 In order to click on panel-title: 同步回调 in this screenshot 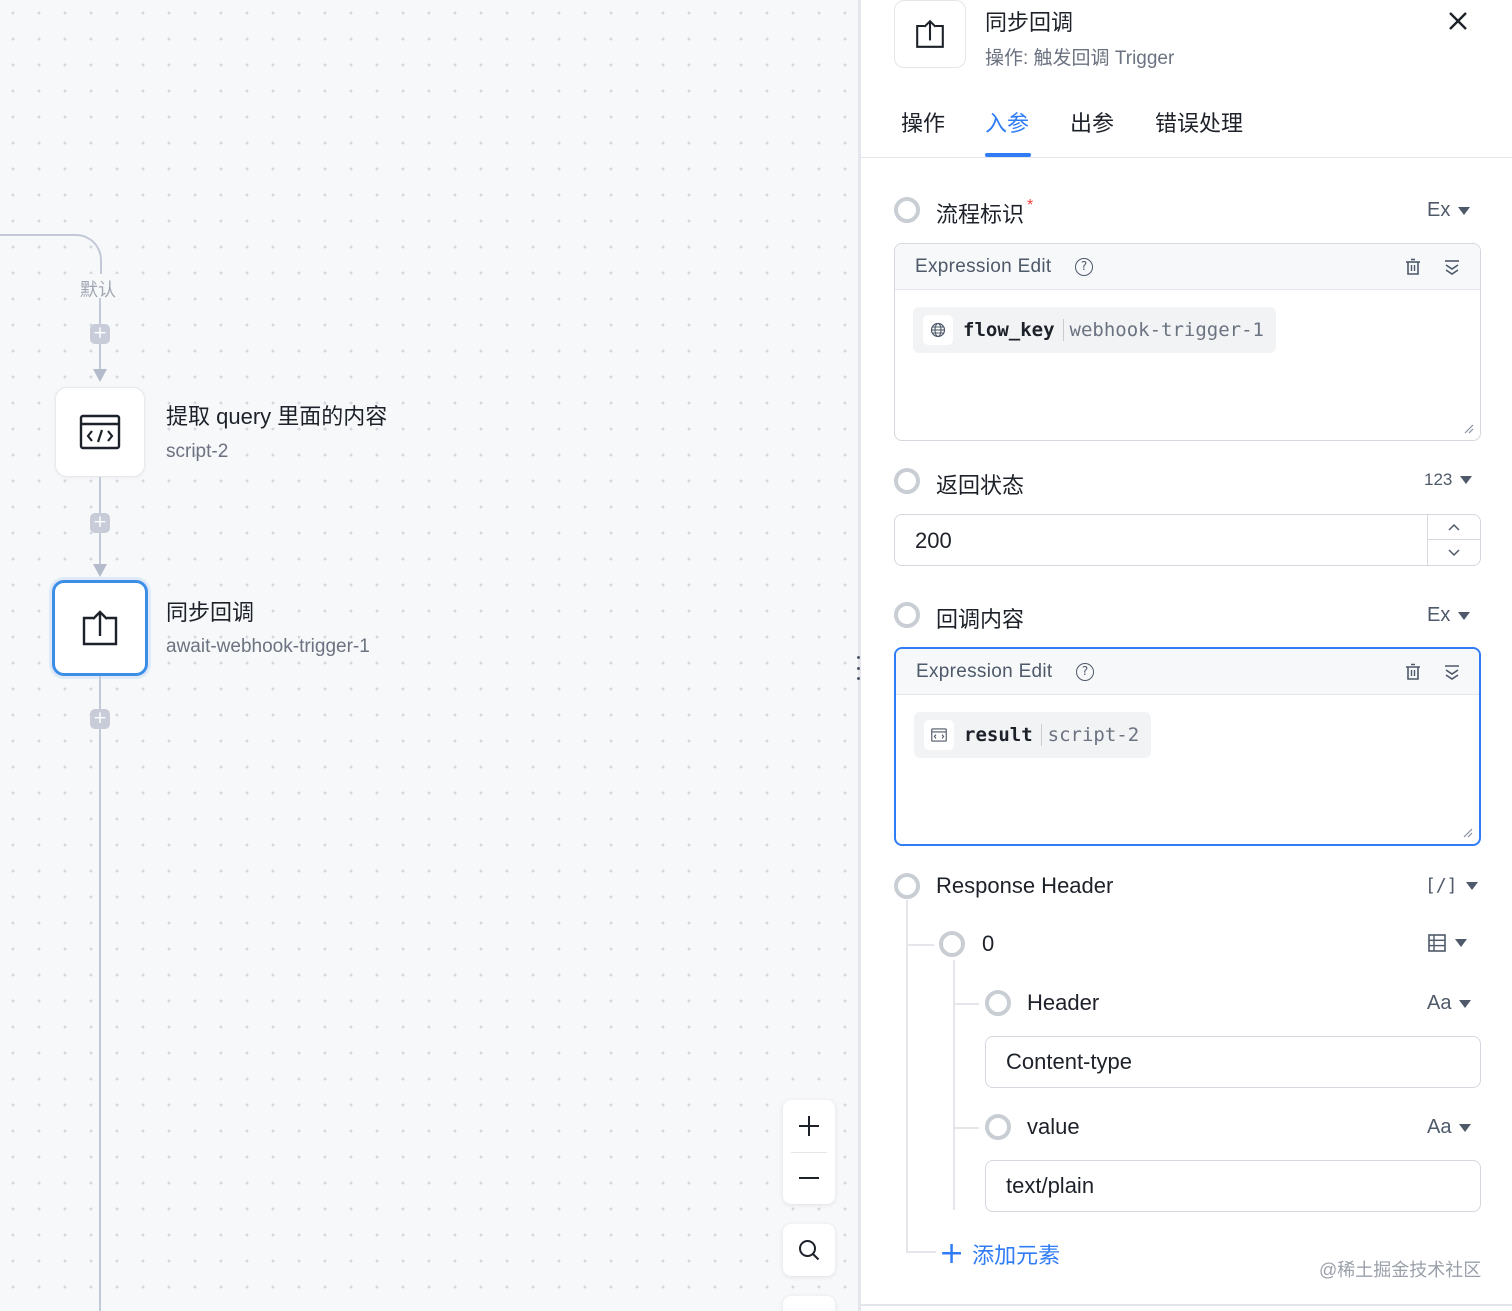, I will do `click(1029, 22)`.